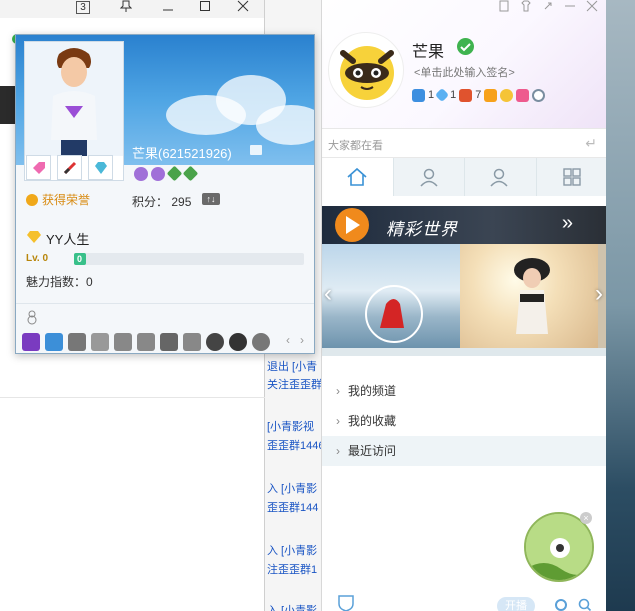 This screenshot has width=635, height=611. Describe the element at coordinates (479, 95) in the screenshot. I see `user-stats: 1 1 7` at that location.